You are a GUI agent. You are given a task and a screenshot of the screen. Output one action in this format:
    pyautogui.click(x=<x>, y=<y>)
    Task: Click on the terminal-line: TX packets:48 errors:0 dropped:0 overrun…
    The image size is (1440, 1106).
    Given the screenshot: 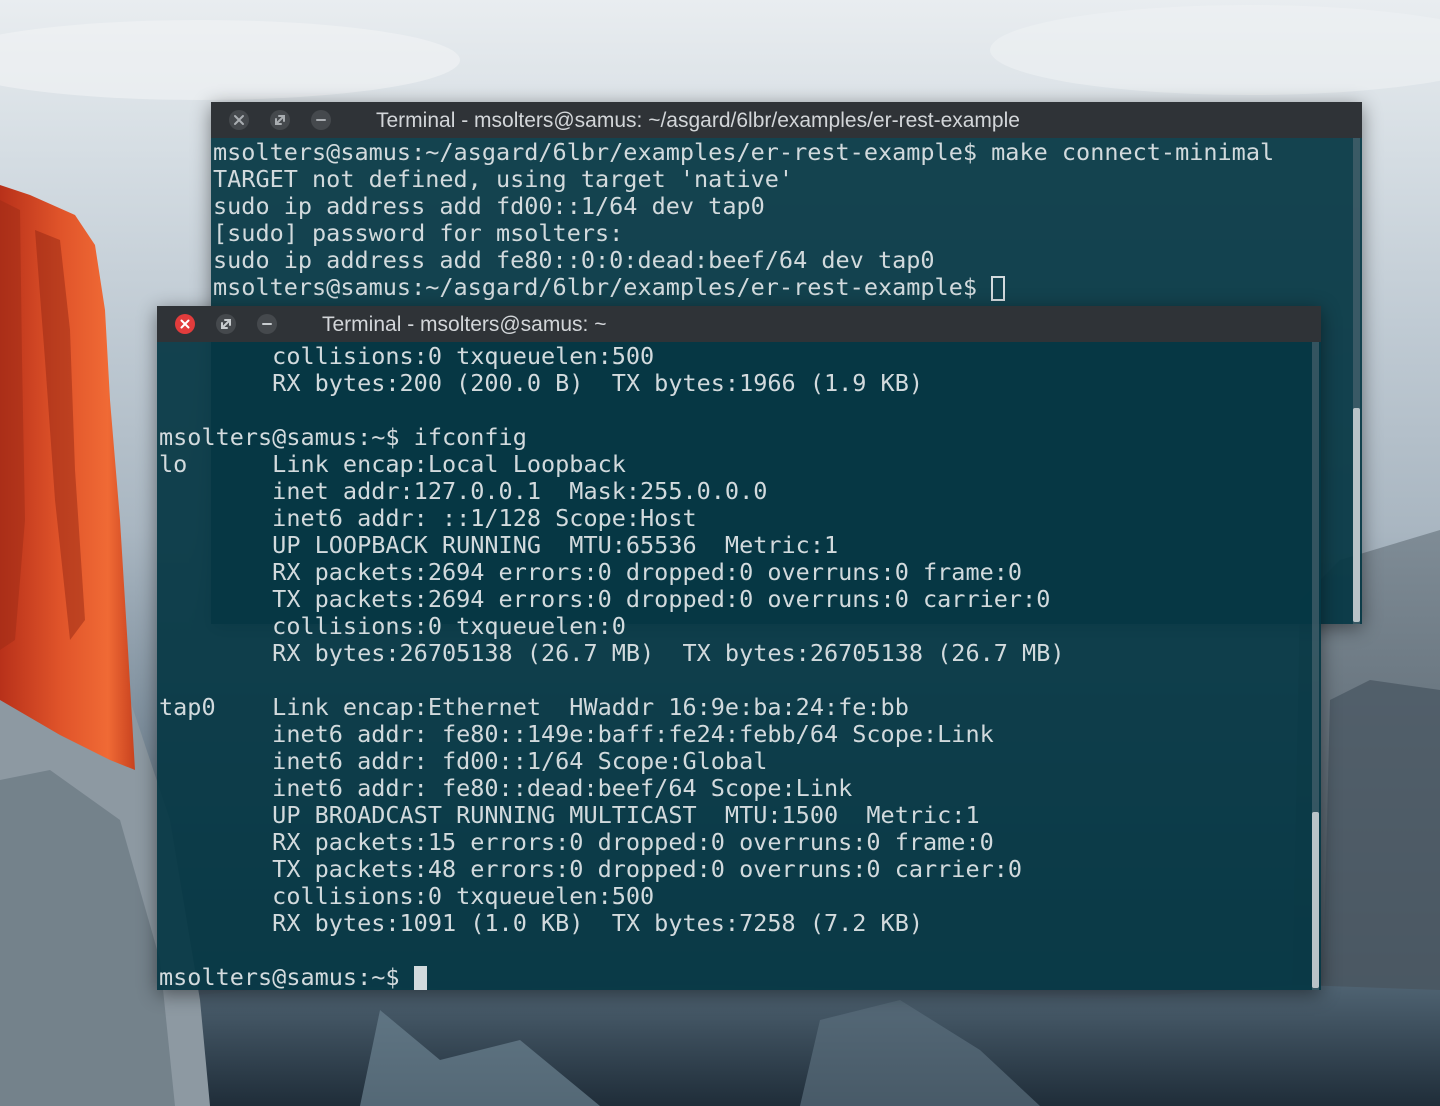 What is the action you would take?
    pyautogui.click(x=591, y=869)
    